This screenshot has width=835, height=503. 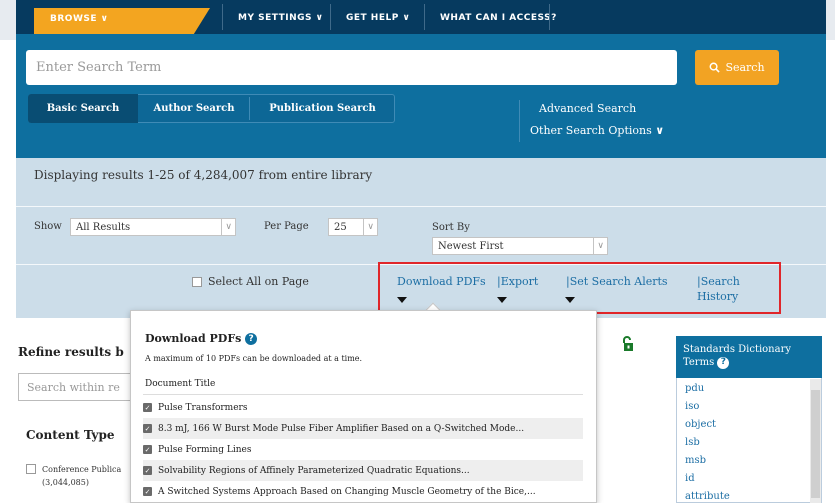 I want to click on tab-publication-search: Publication Search, so click(x=322, y=108).